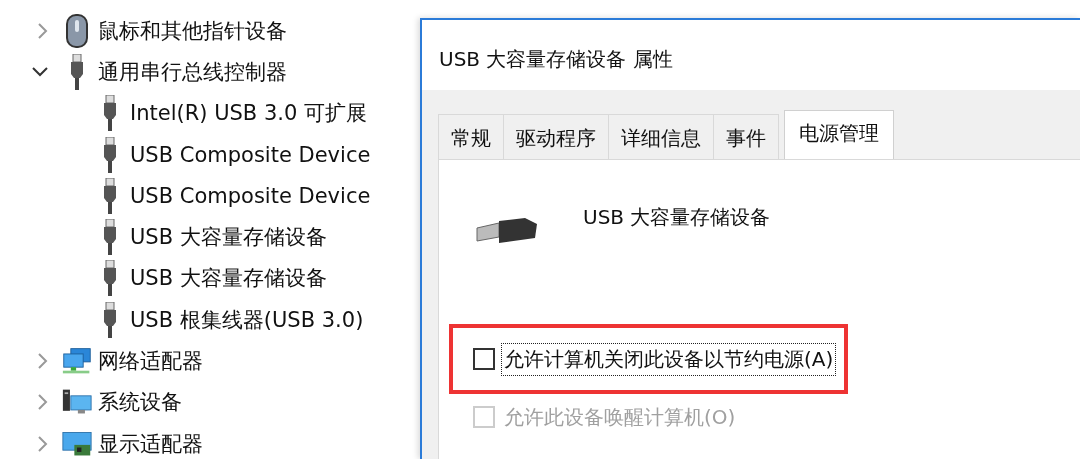 This screenshot has height=459, width=1080. Describe the element at coordinates (77, 361) in the screenshot. I see `network-computers-icon` at that location.